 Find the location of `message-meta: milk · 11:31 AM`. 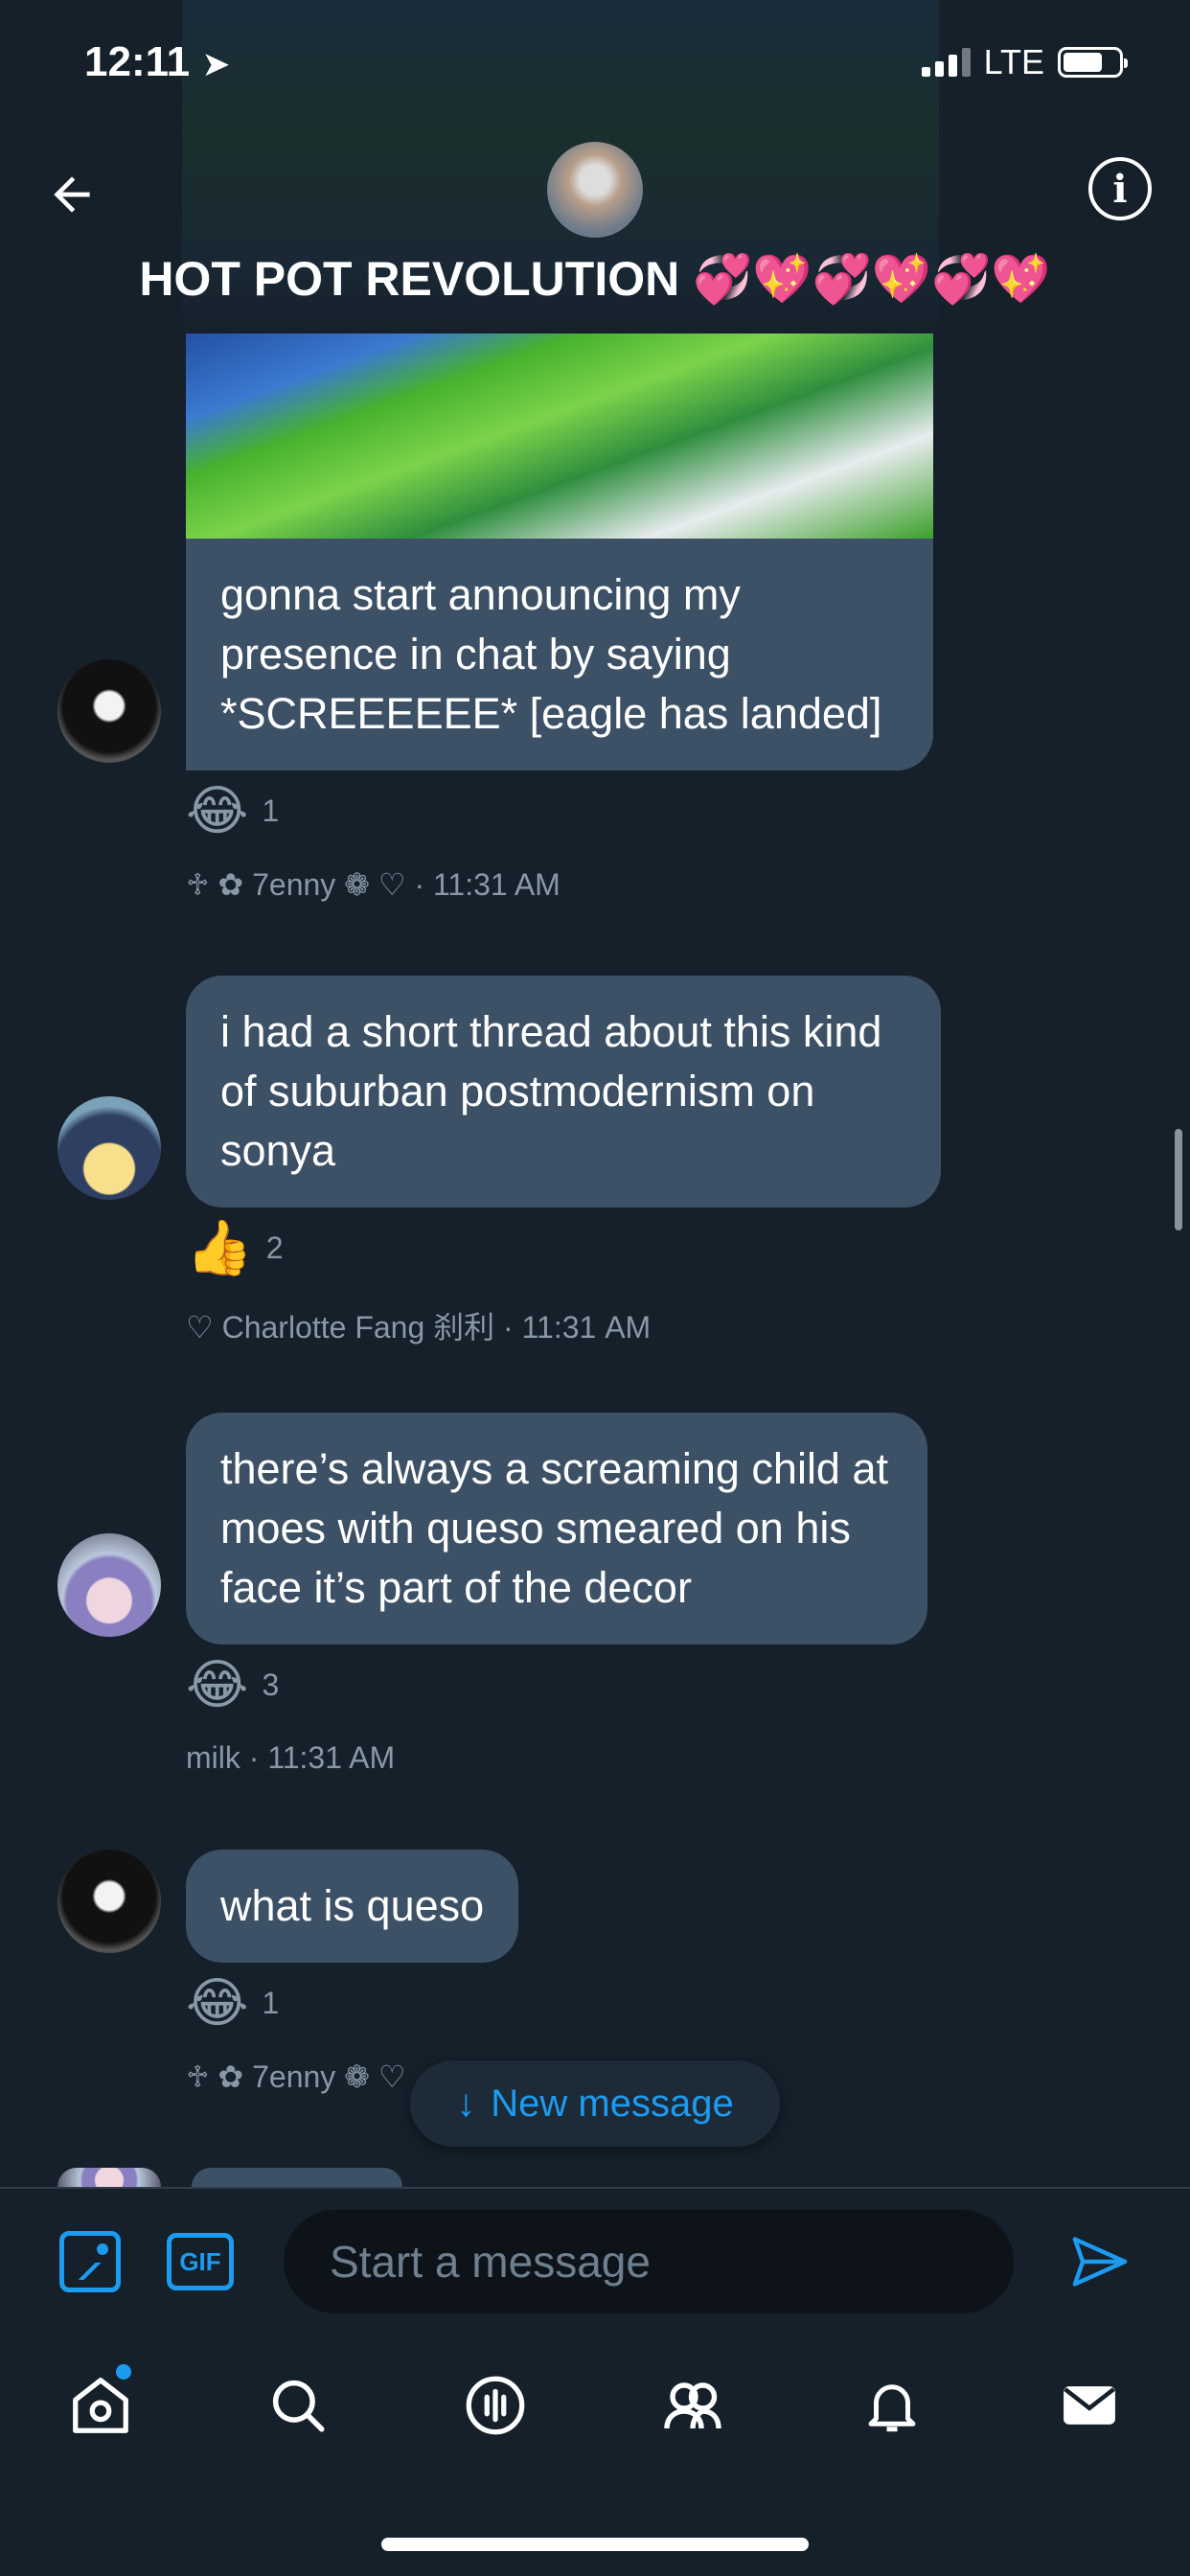

message-meta: milk · 11:31 AM is located at coordinates (290, 1758).